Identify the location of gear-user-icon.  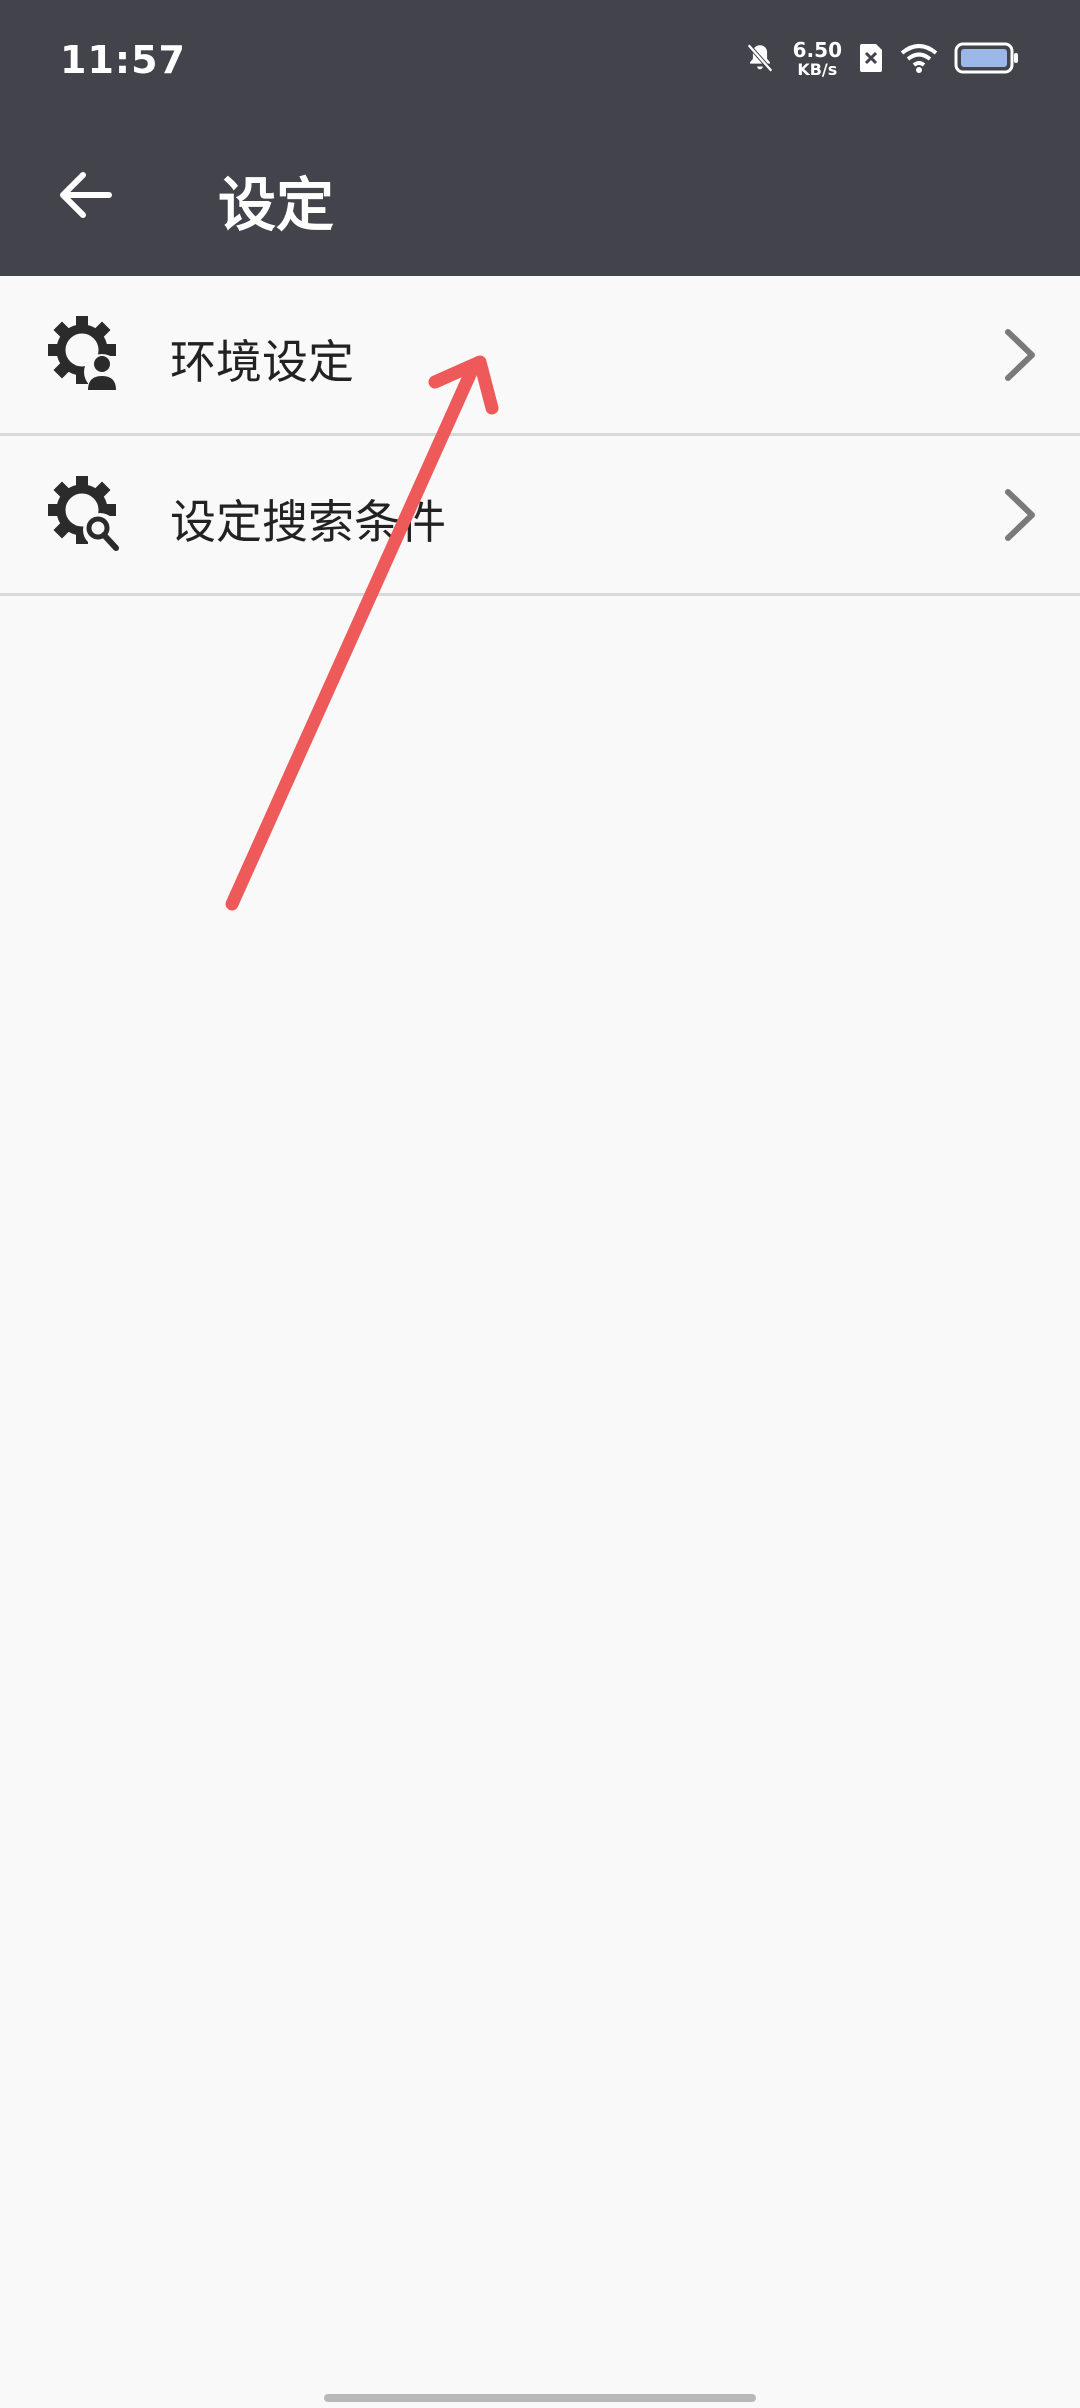
(84, 354).